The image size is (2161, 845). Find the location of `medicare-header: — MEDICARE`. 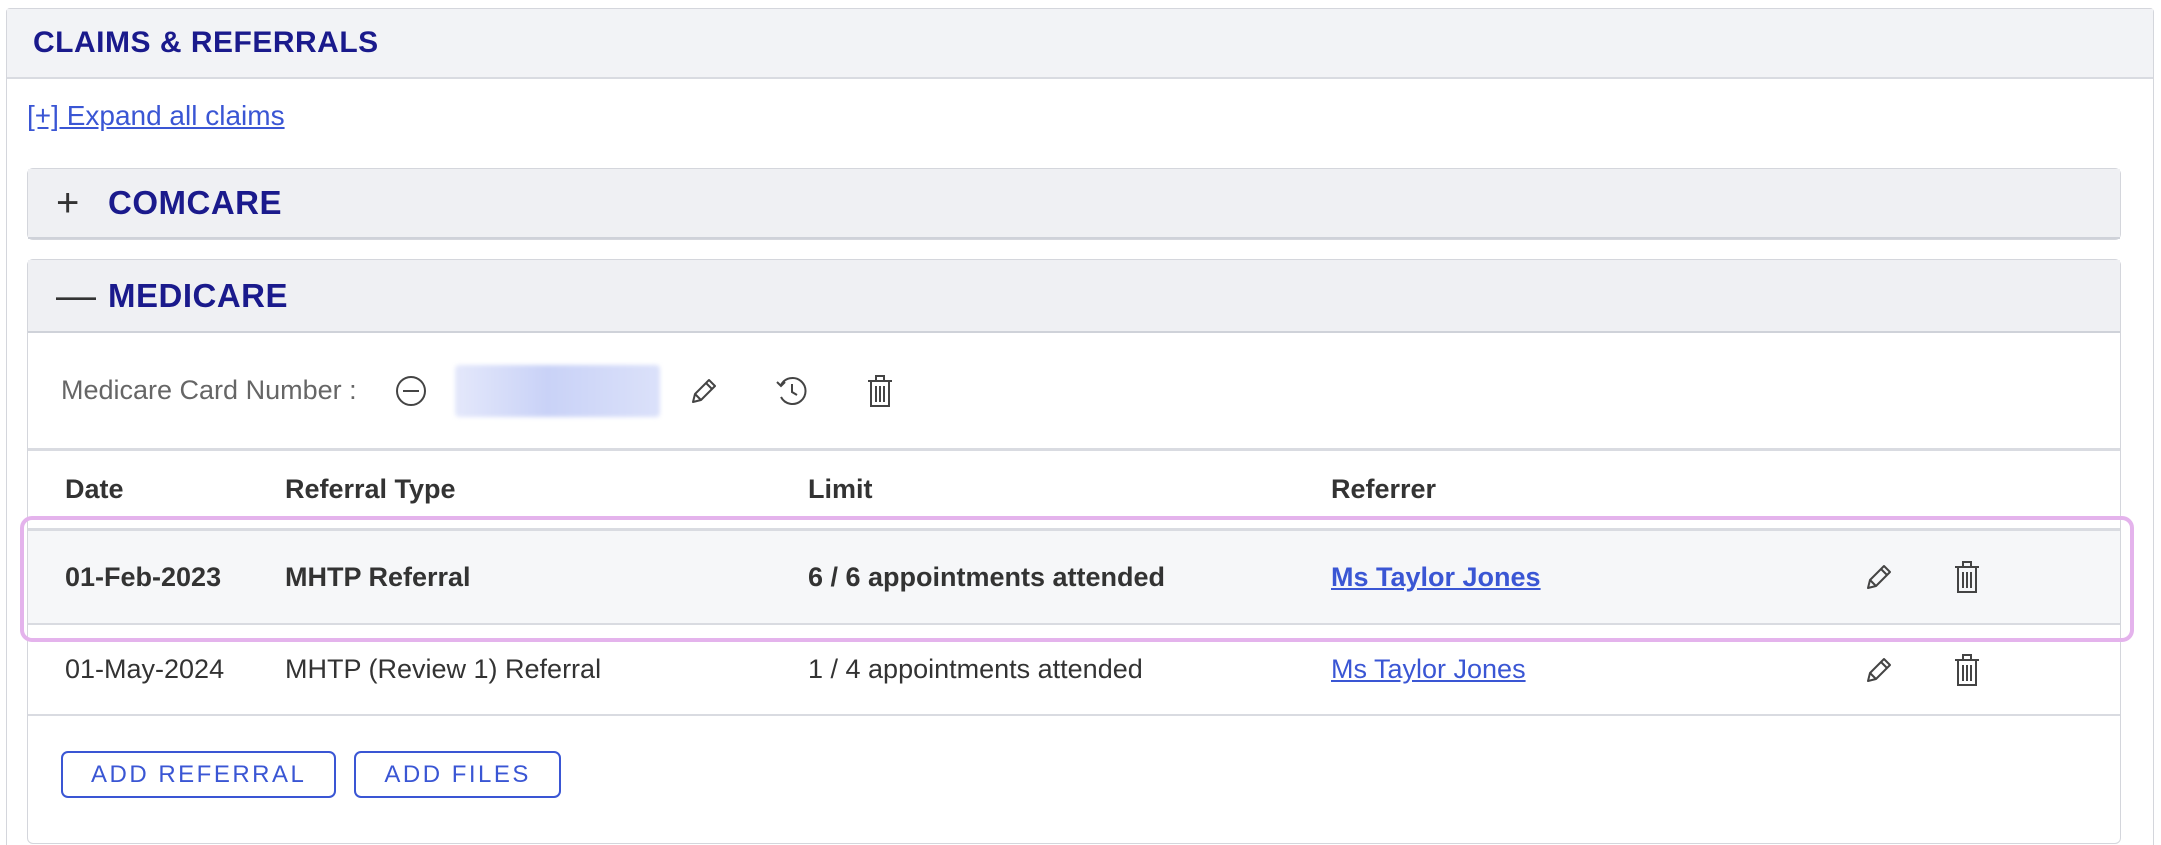

medicare-header: — MEDICARE is located at coordinates (1074, 296).